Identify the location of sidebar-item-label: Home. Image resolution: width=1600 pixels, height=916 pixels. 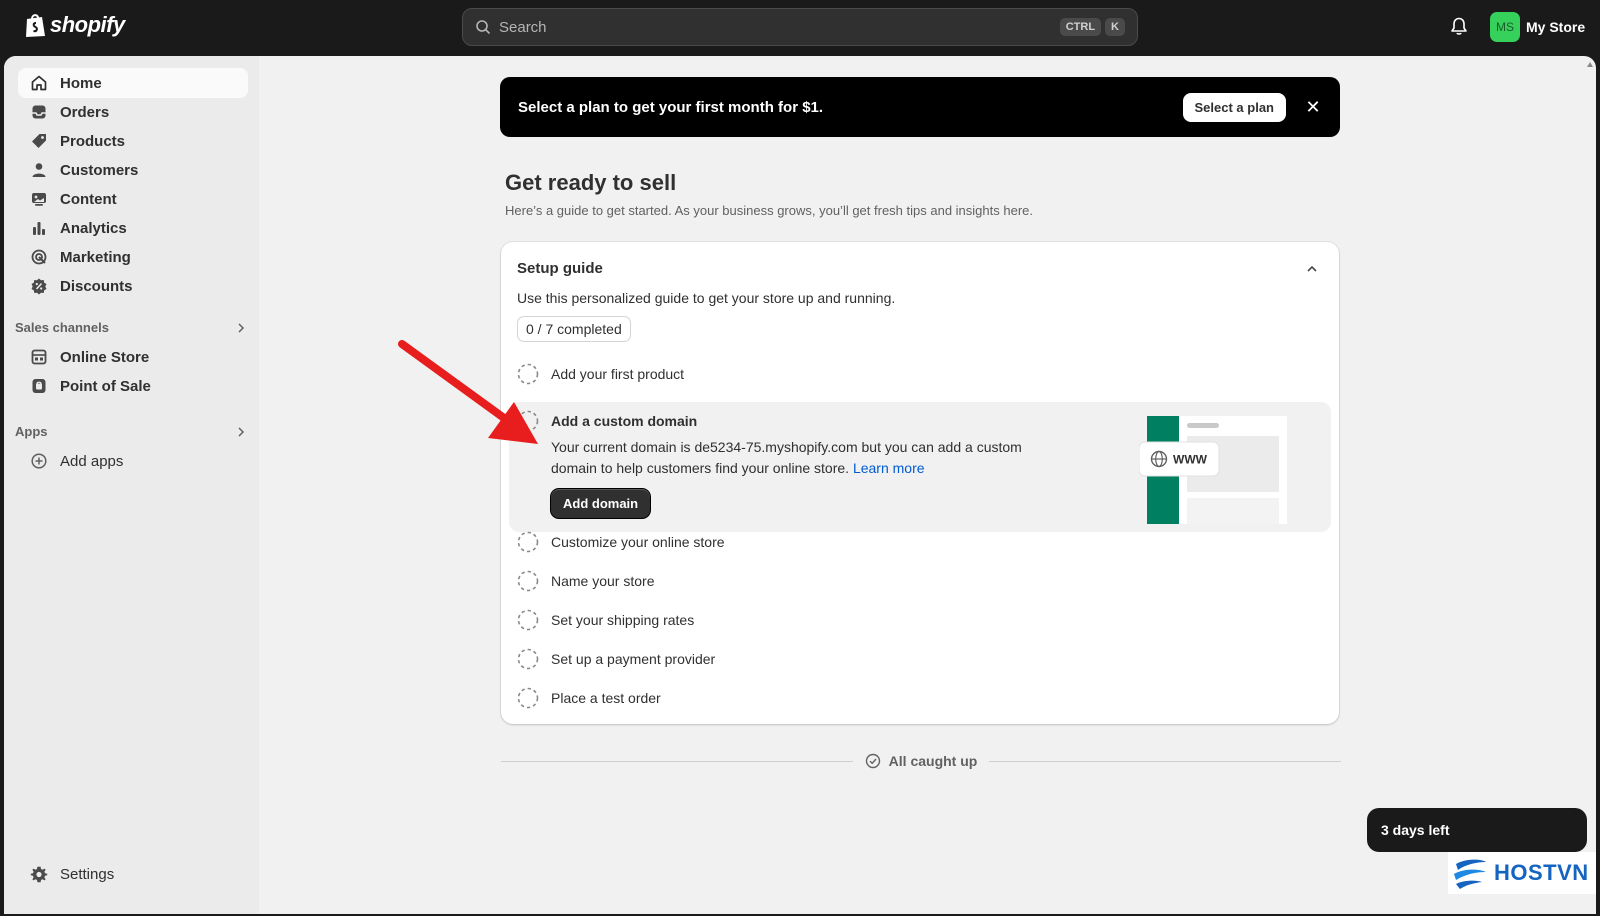
(81, 83).